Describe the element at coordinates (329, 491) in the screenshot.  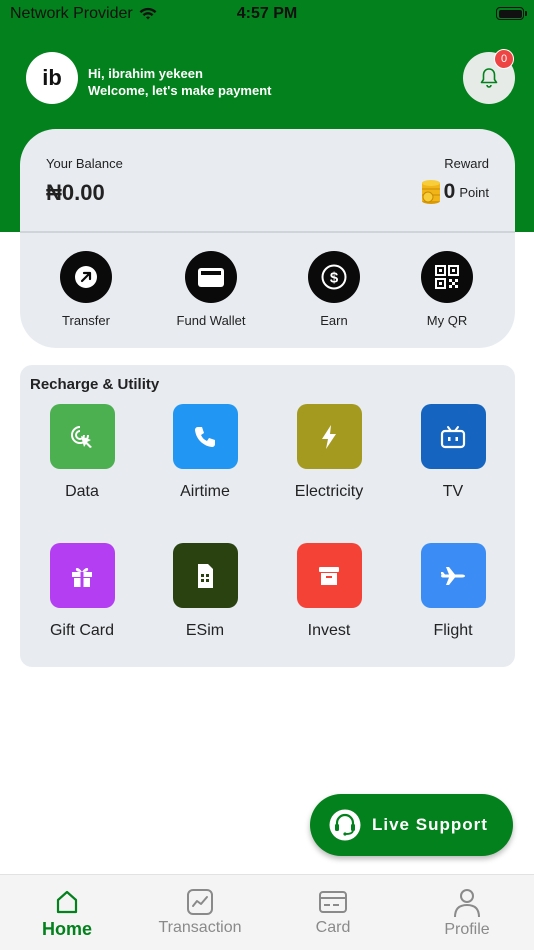
I see `tile-label-electricity: Electricity` at that location.